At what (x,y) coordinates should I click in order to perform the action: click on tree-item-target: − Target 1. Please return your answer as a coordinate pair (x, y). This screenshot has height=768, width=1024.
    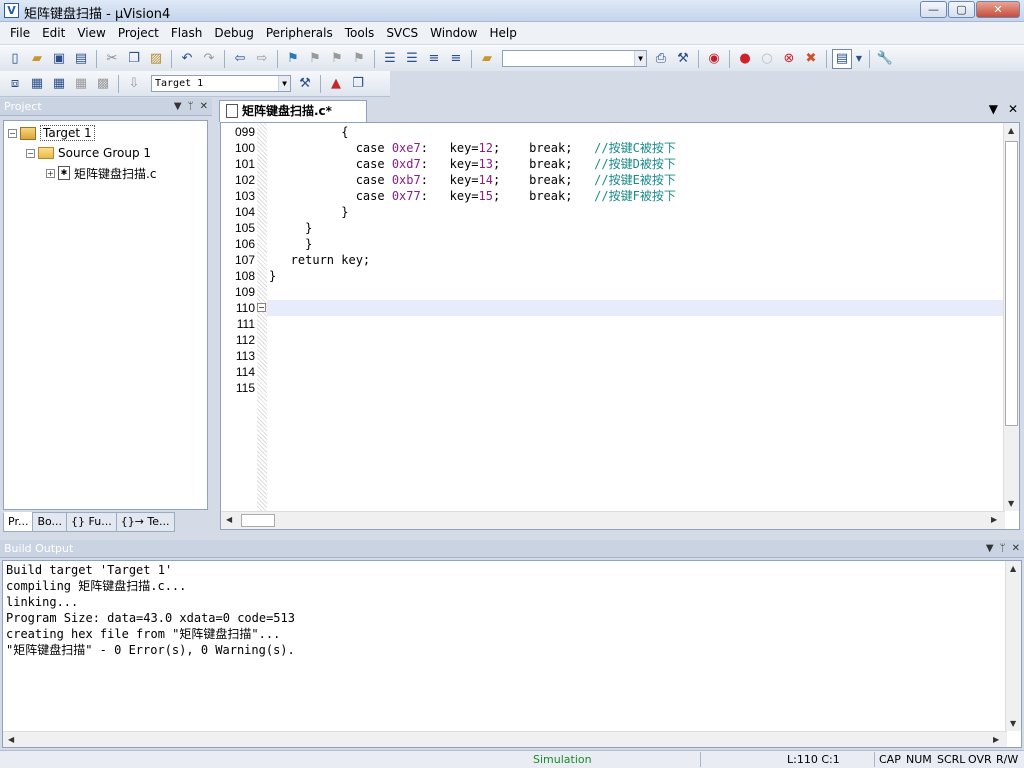
    Looking at the image, I should click on (51, 133).